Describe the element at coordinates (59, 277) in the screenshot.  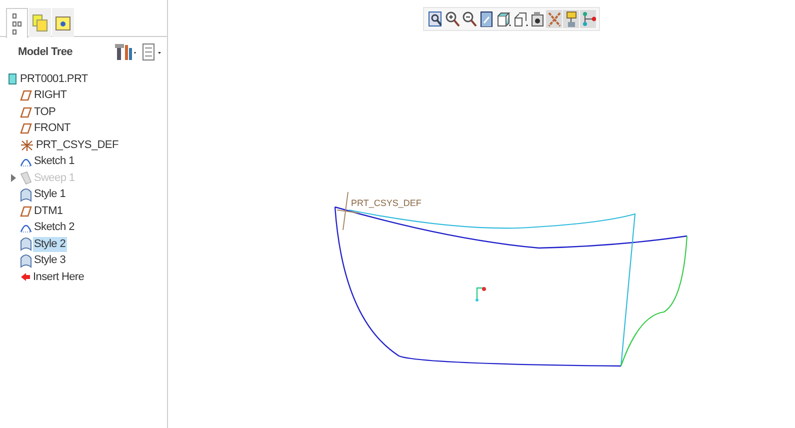
I see `tree-item: Insert Here` at that location.